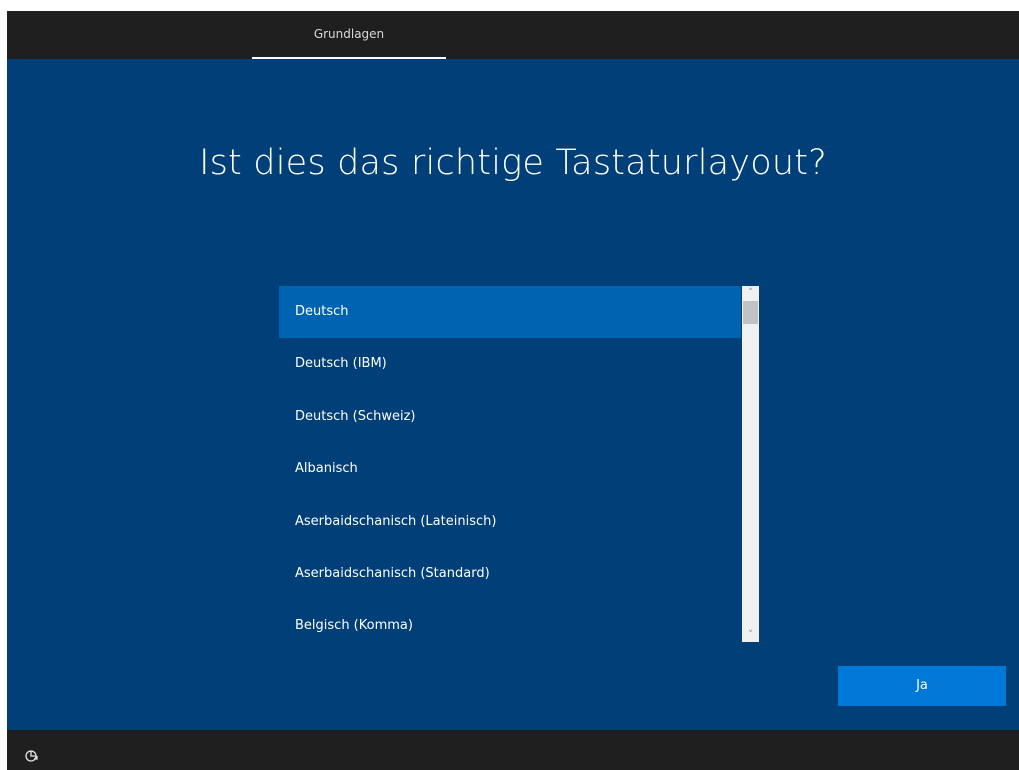  What do you see at coordinates (922, 686) in the screenshot?
I see `ja-button: Ja` at bounding box center [922, 686].